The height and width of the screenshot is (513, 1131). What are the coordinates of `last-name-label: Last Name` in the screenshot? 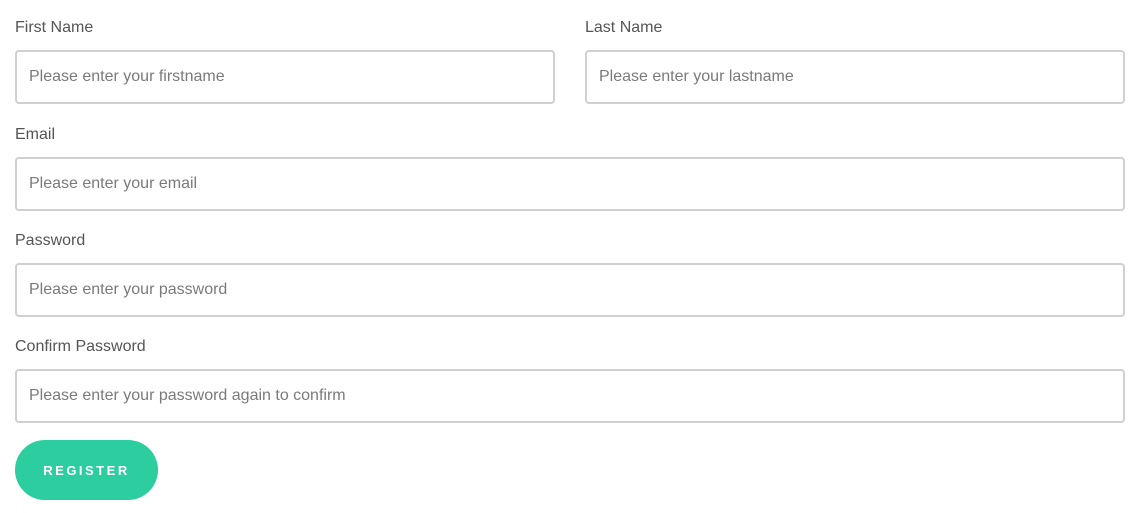 It's located at (624, 27).